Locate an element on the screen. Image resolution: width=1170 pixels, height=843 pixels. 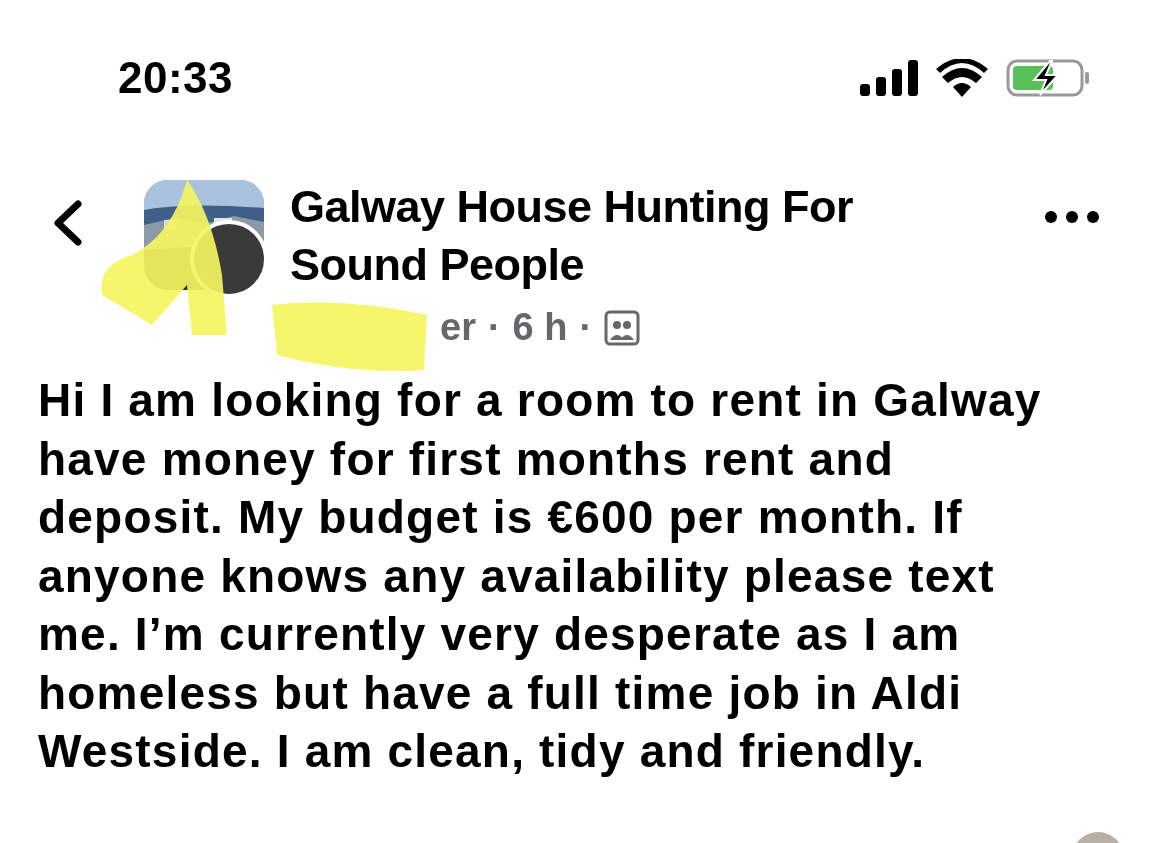
author-name: er is located at coordinates (458, 327).